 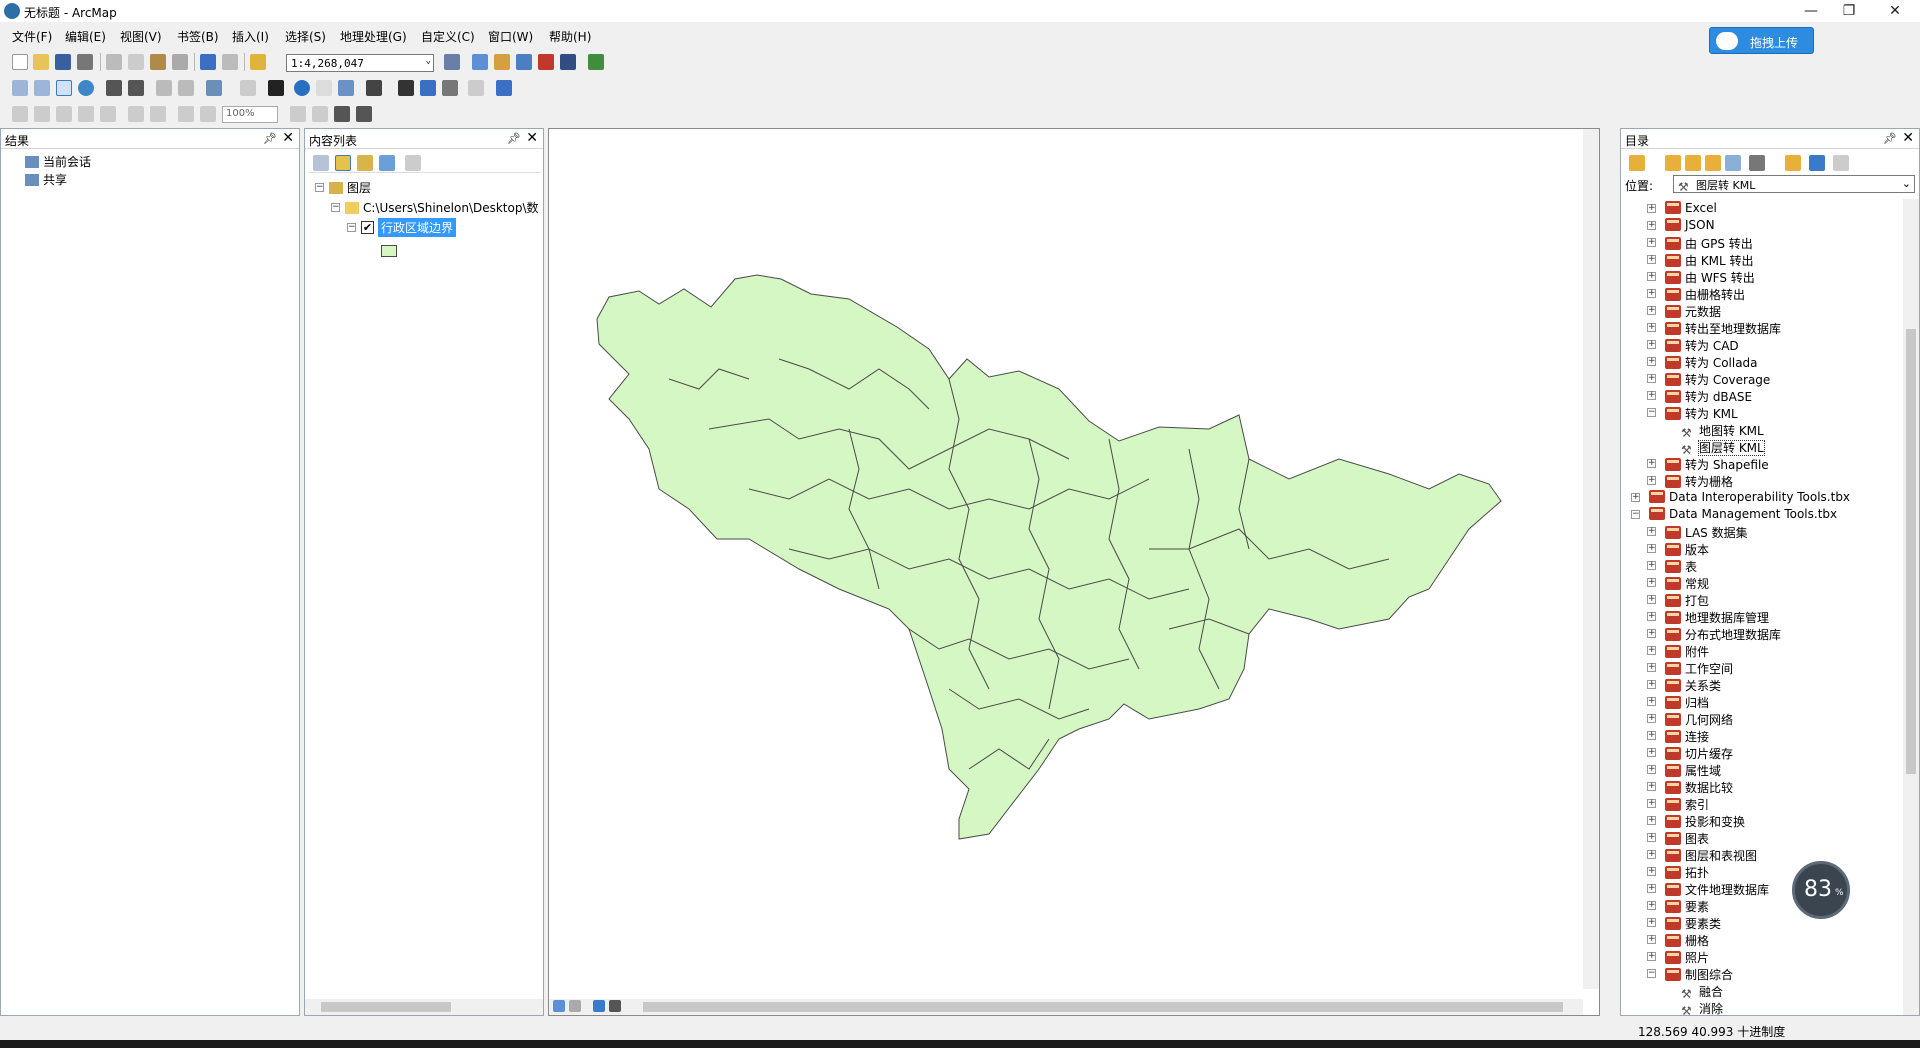 What do you see at coordinates (1673, 163) in the screenshot?
I see `forward-arrow-icon` at bounding box center [1673, 163].